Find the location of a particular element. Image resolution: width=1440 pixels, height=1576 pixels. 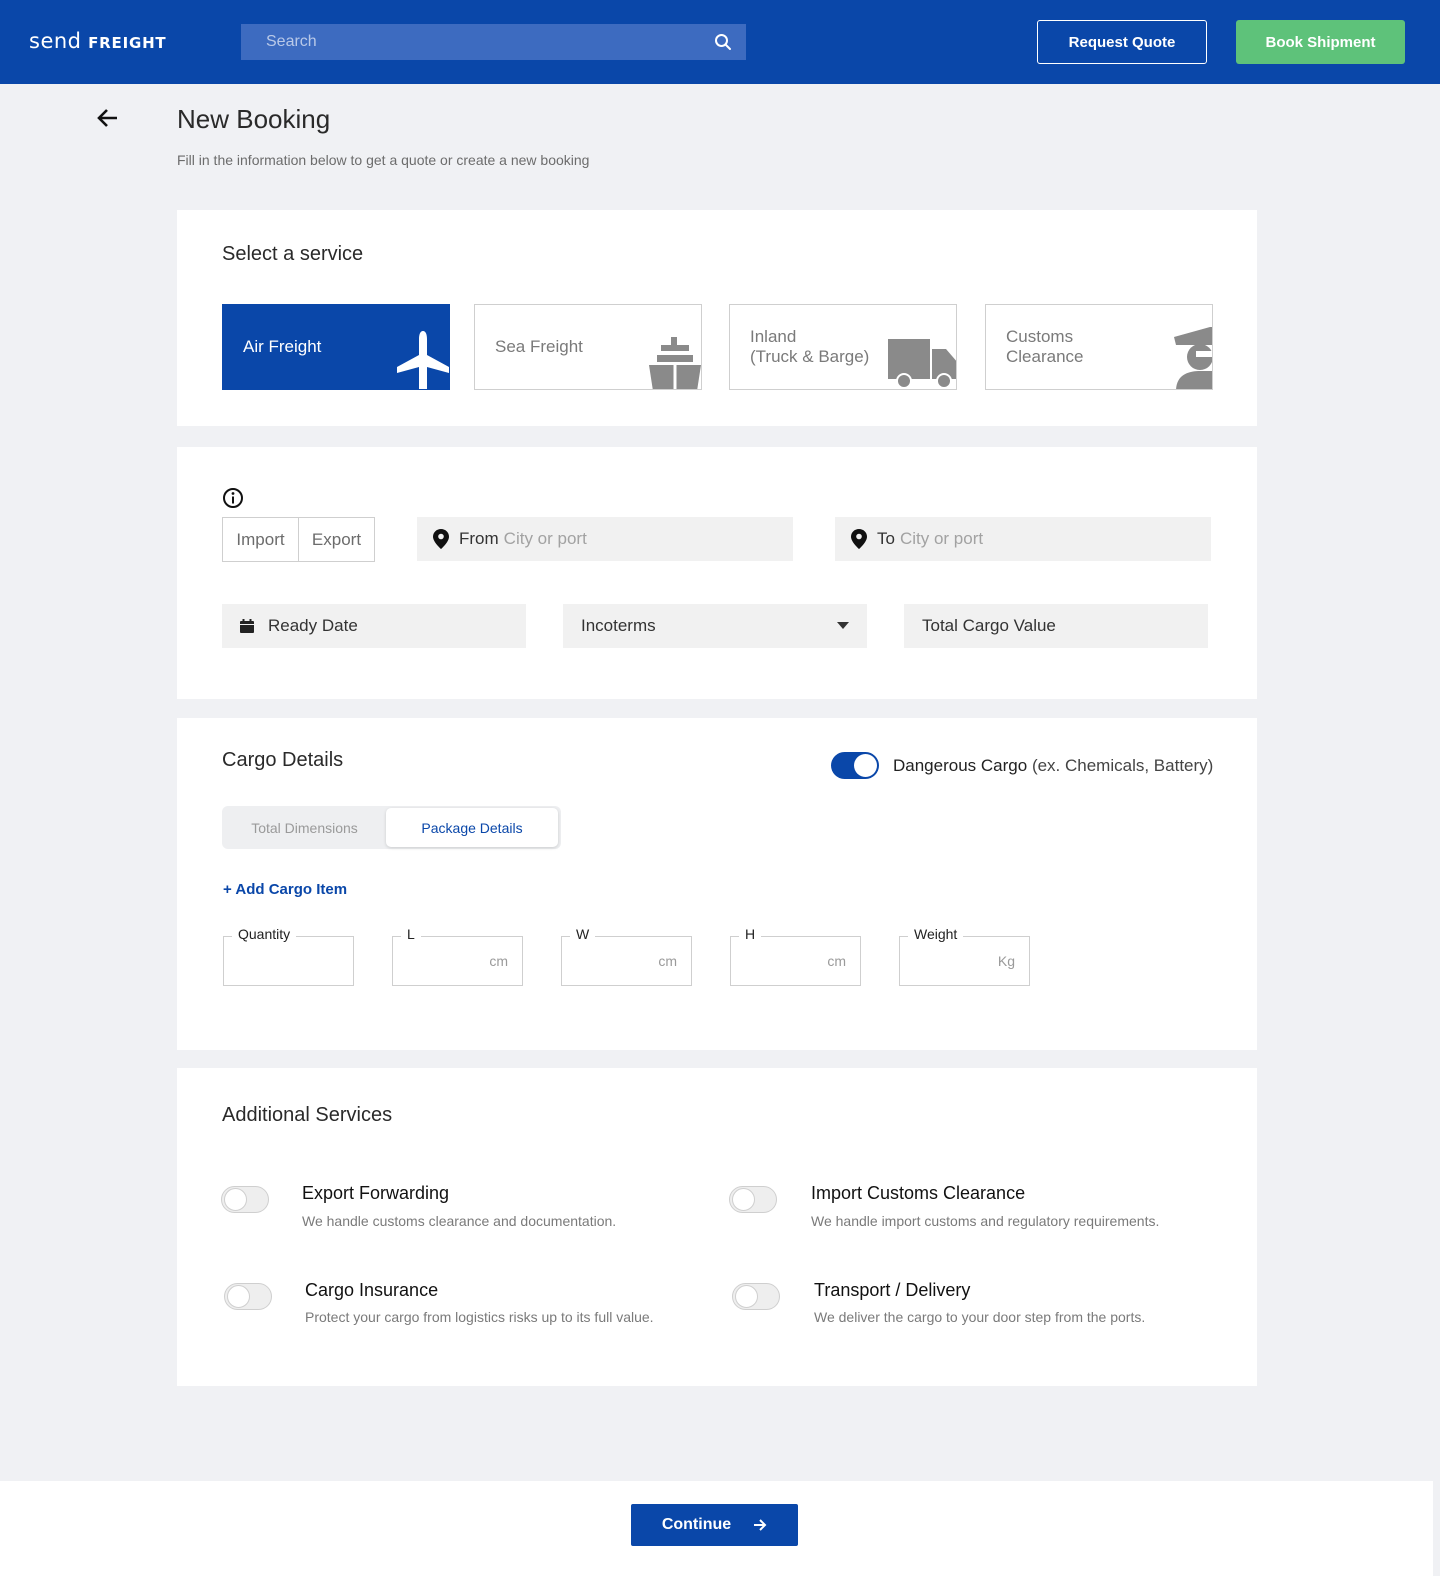

arrow-right-icon is located at coordinates (760, 1525).